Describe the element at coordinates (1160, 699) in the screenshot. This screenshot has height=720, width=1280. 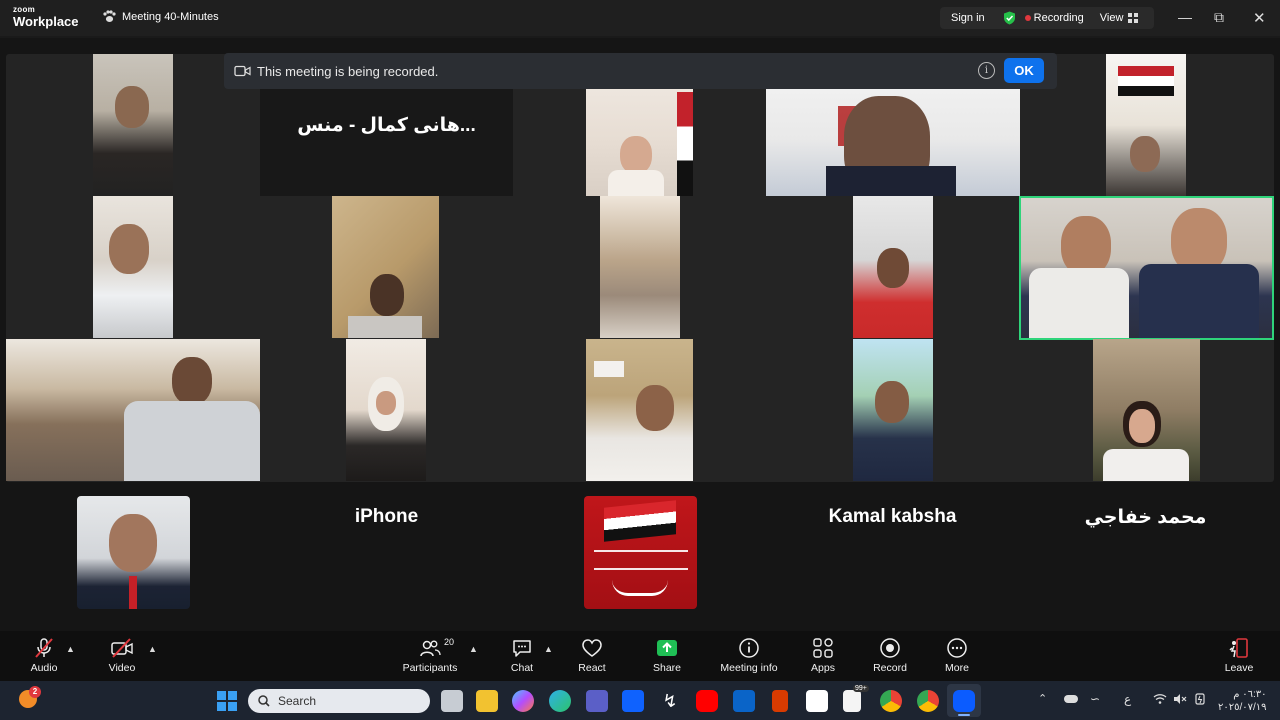
I see `wifi-icon` at that location.